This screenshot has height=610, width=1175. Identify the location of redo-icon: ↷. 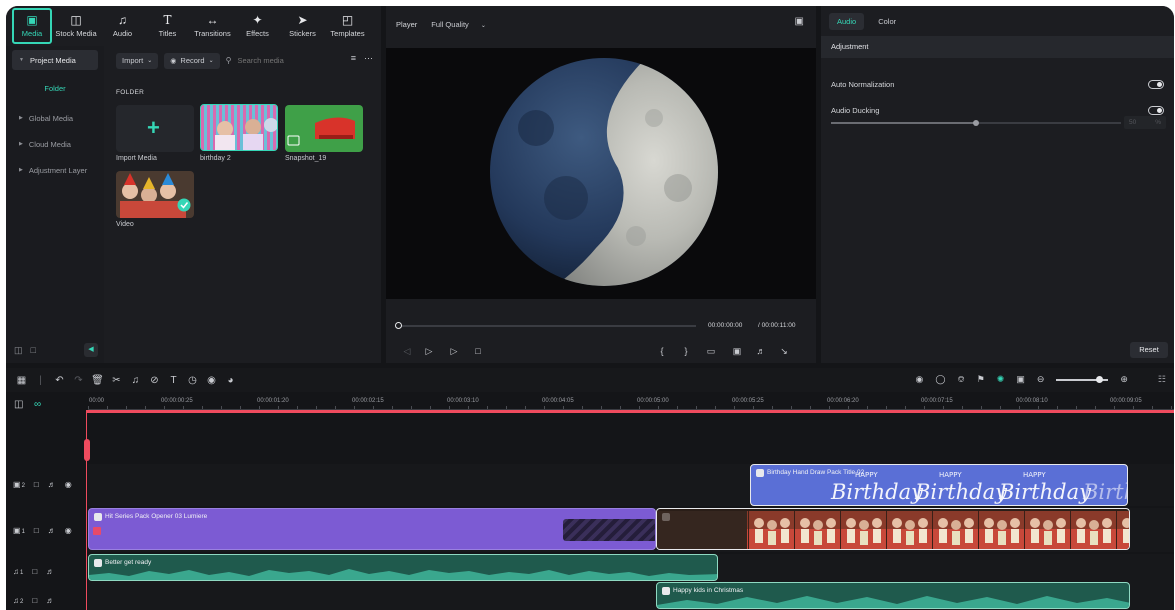
(78, 380).